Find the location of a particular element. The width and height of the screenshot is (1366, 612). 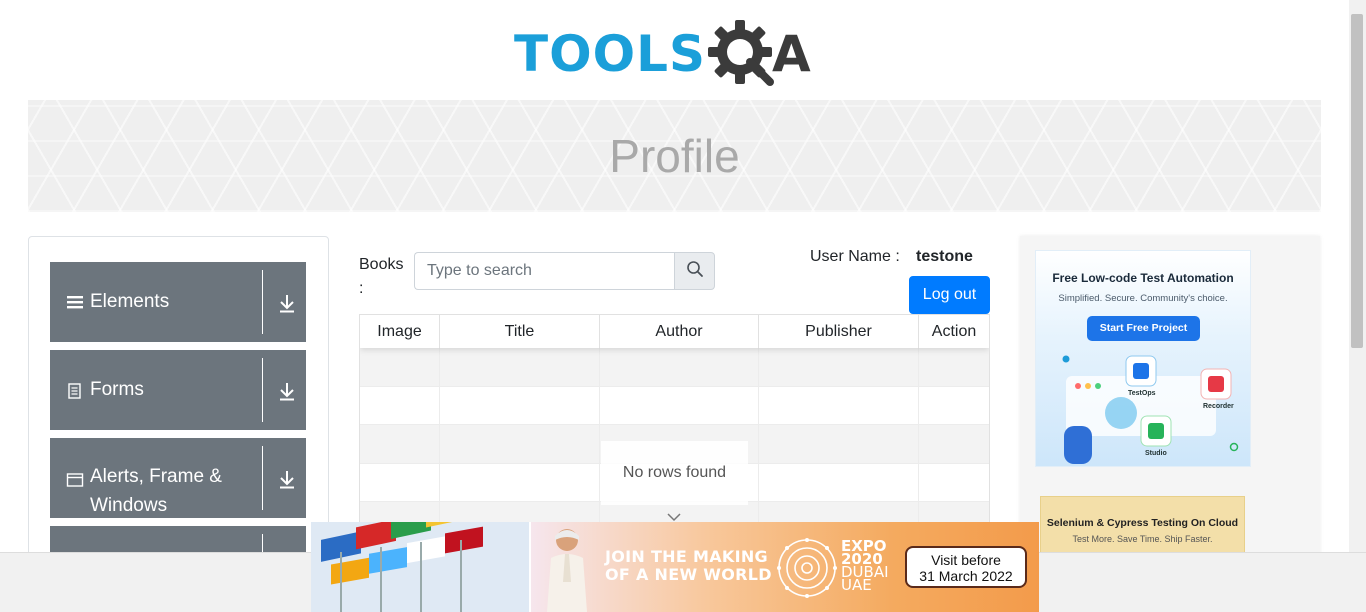

ad-headline-line1: JOIN THE MAKING is located at coordinates (686, 556).